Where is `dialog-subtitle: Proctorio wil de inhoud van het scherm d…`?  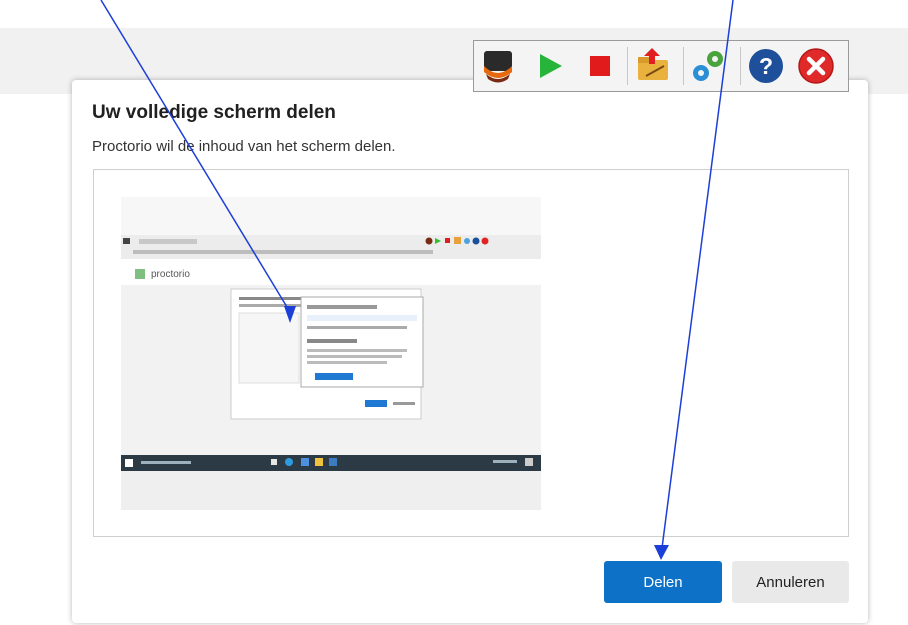 dialog-subtitle: Proctorio wil de inhoud van het scherm d… is located at coordinates (244, 146).